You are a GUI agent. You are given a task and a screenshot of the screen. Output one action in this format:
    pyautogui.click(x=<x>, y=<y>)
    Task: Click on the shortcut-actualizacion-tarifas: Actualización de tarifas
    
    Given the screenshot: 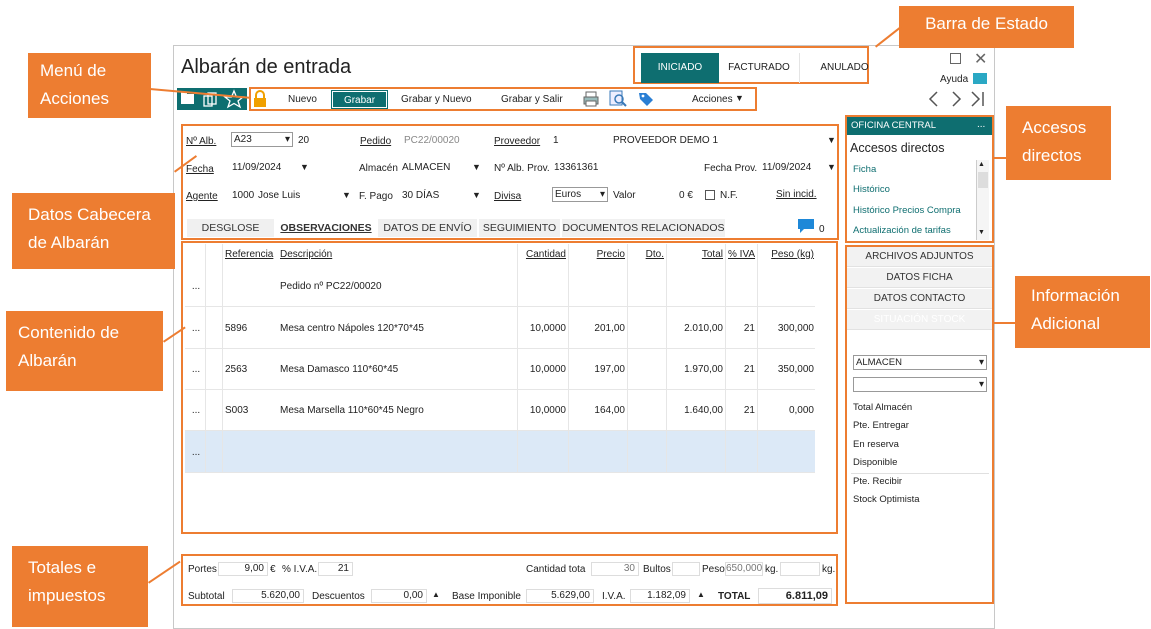 What is the action you would take?
    pyautogui.click(x=902, y=230)
    